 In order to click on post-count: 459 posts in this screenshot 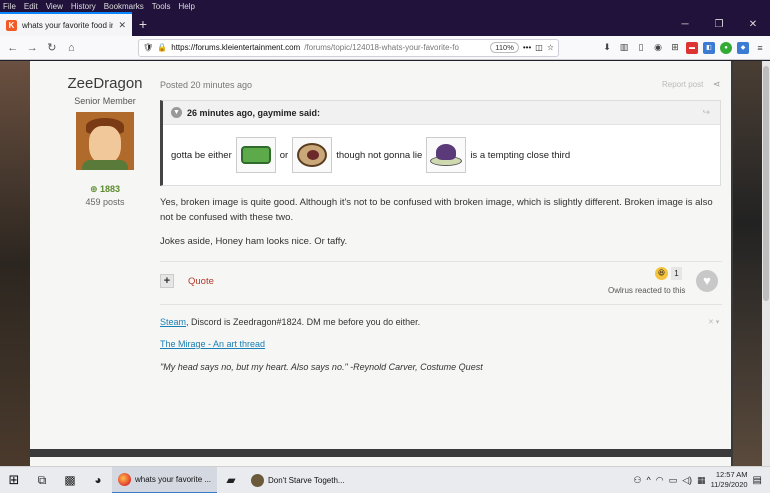, I will do `click(105, 202)`.